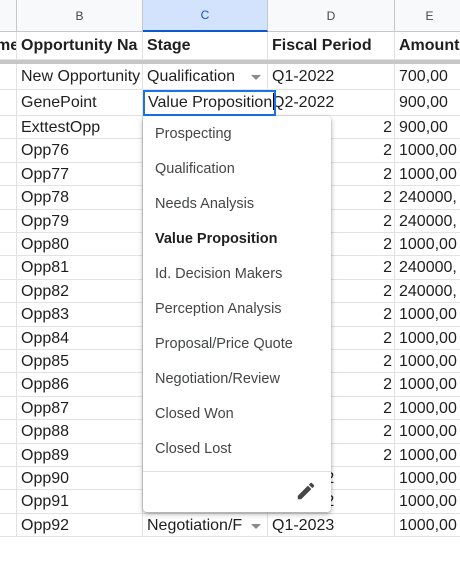 Image resolution: width=460 pixels, height=580 pixels. Describe the element at coordinates (80, 291) in the screenshot. I see `table-cell-name: Opp82` at that location.